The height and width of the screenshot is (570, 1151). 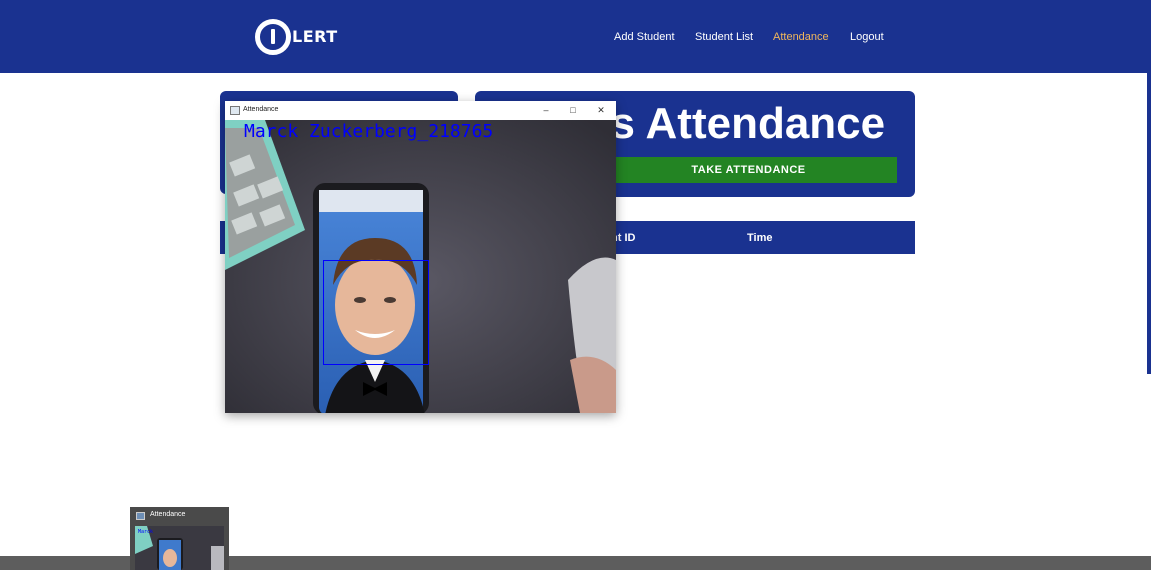 I want to click on page-title: 's Attendance, so click(x=743, y=123).